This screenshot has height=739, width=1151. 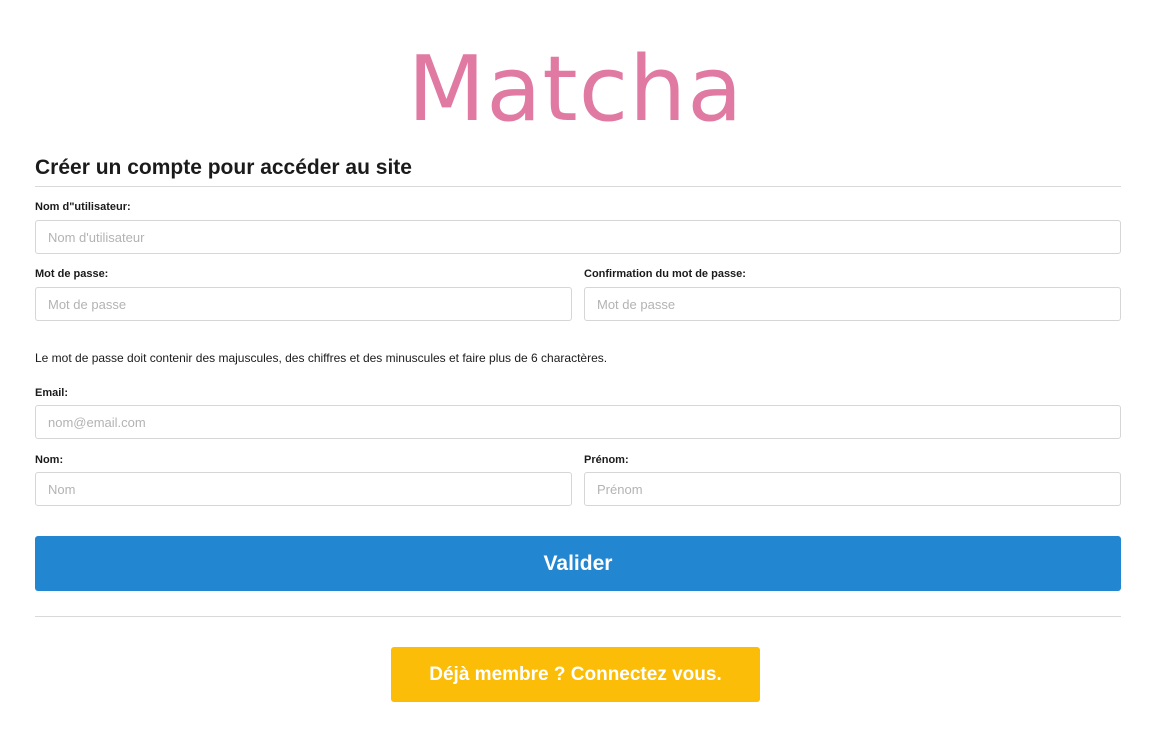 I want to click on password-label: Mot de passe:, so click(x=72, y=274).